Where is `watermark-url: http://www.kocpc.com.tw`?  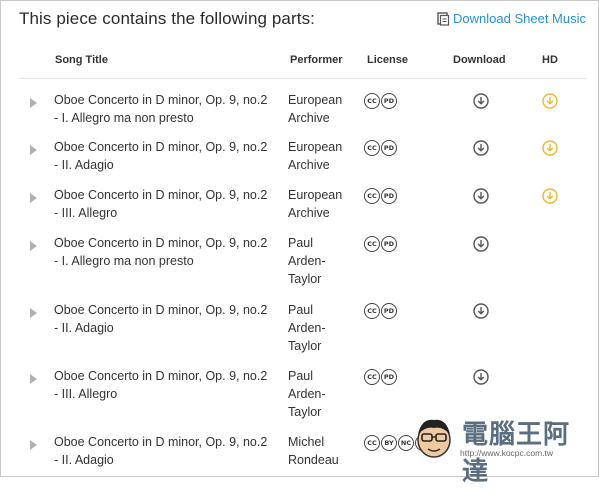
watermark-url: http://www.kocpc.com.tw is located at coordinates (507, 453).